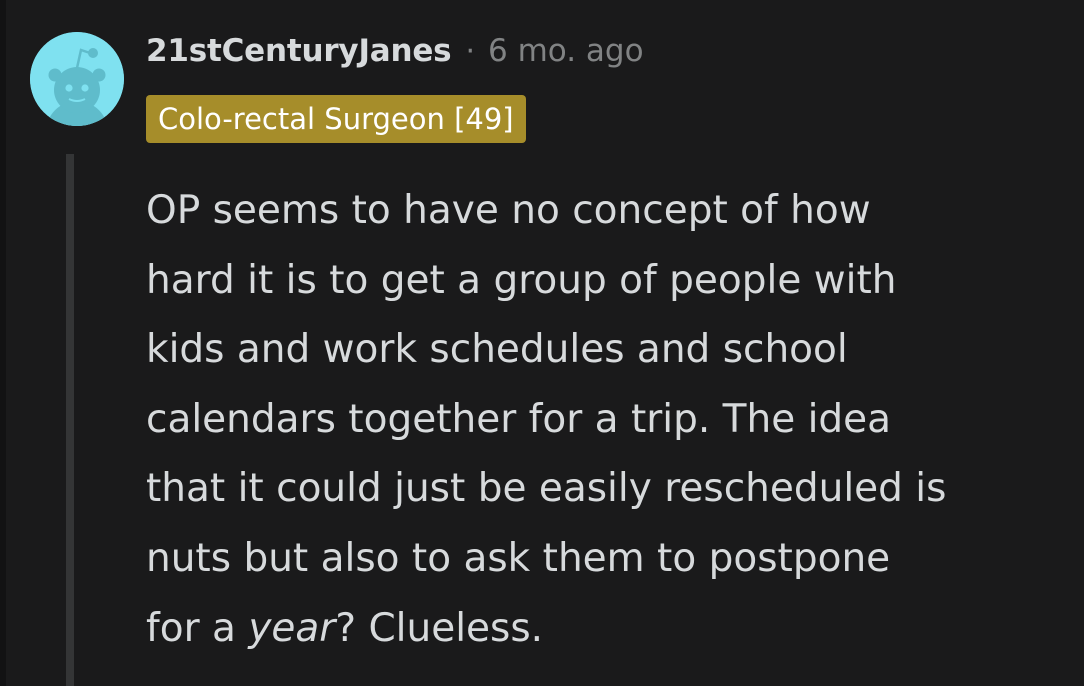 Image resolution: width=1084 pixels, height=686 pixels. Describe the element at coordinates (292, 628) in the screenshot. I see `emphasis-text: year` at that location.